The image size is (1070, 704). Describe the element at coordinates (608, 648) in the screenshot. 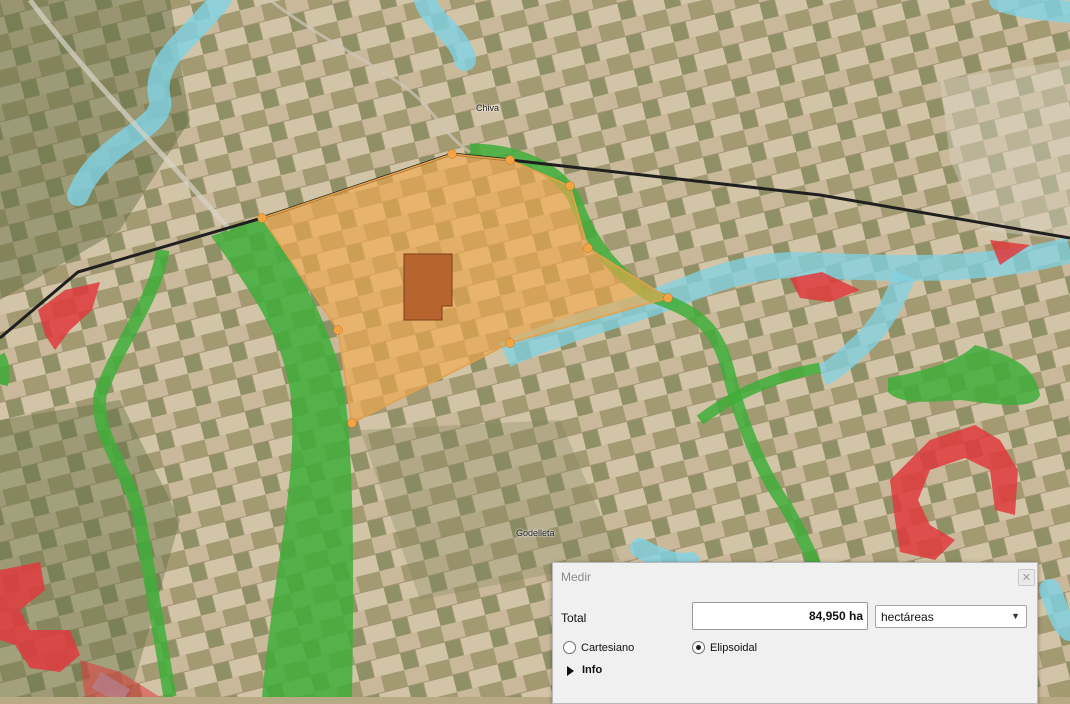

I see `cartesian-label: Cartesiano` at that location.